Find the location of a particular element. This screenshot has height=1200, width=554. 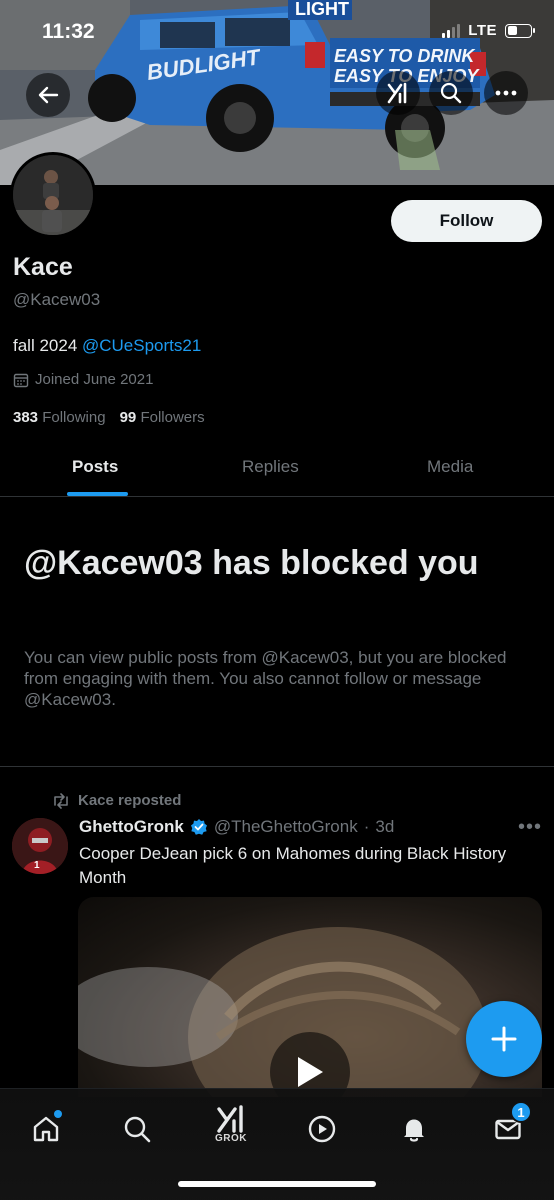

follow-stats: 383 Following 99 Followers is located at coordinates (109, 417).